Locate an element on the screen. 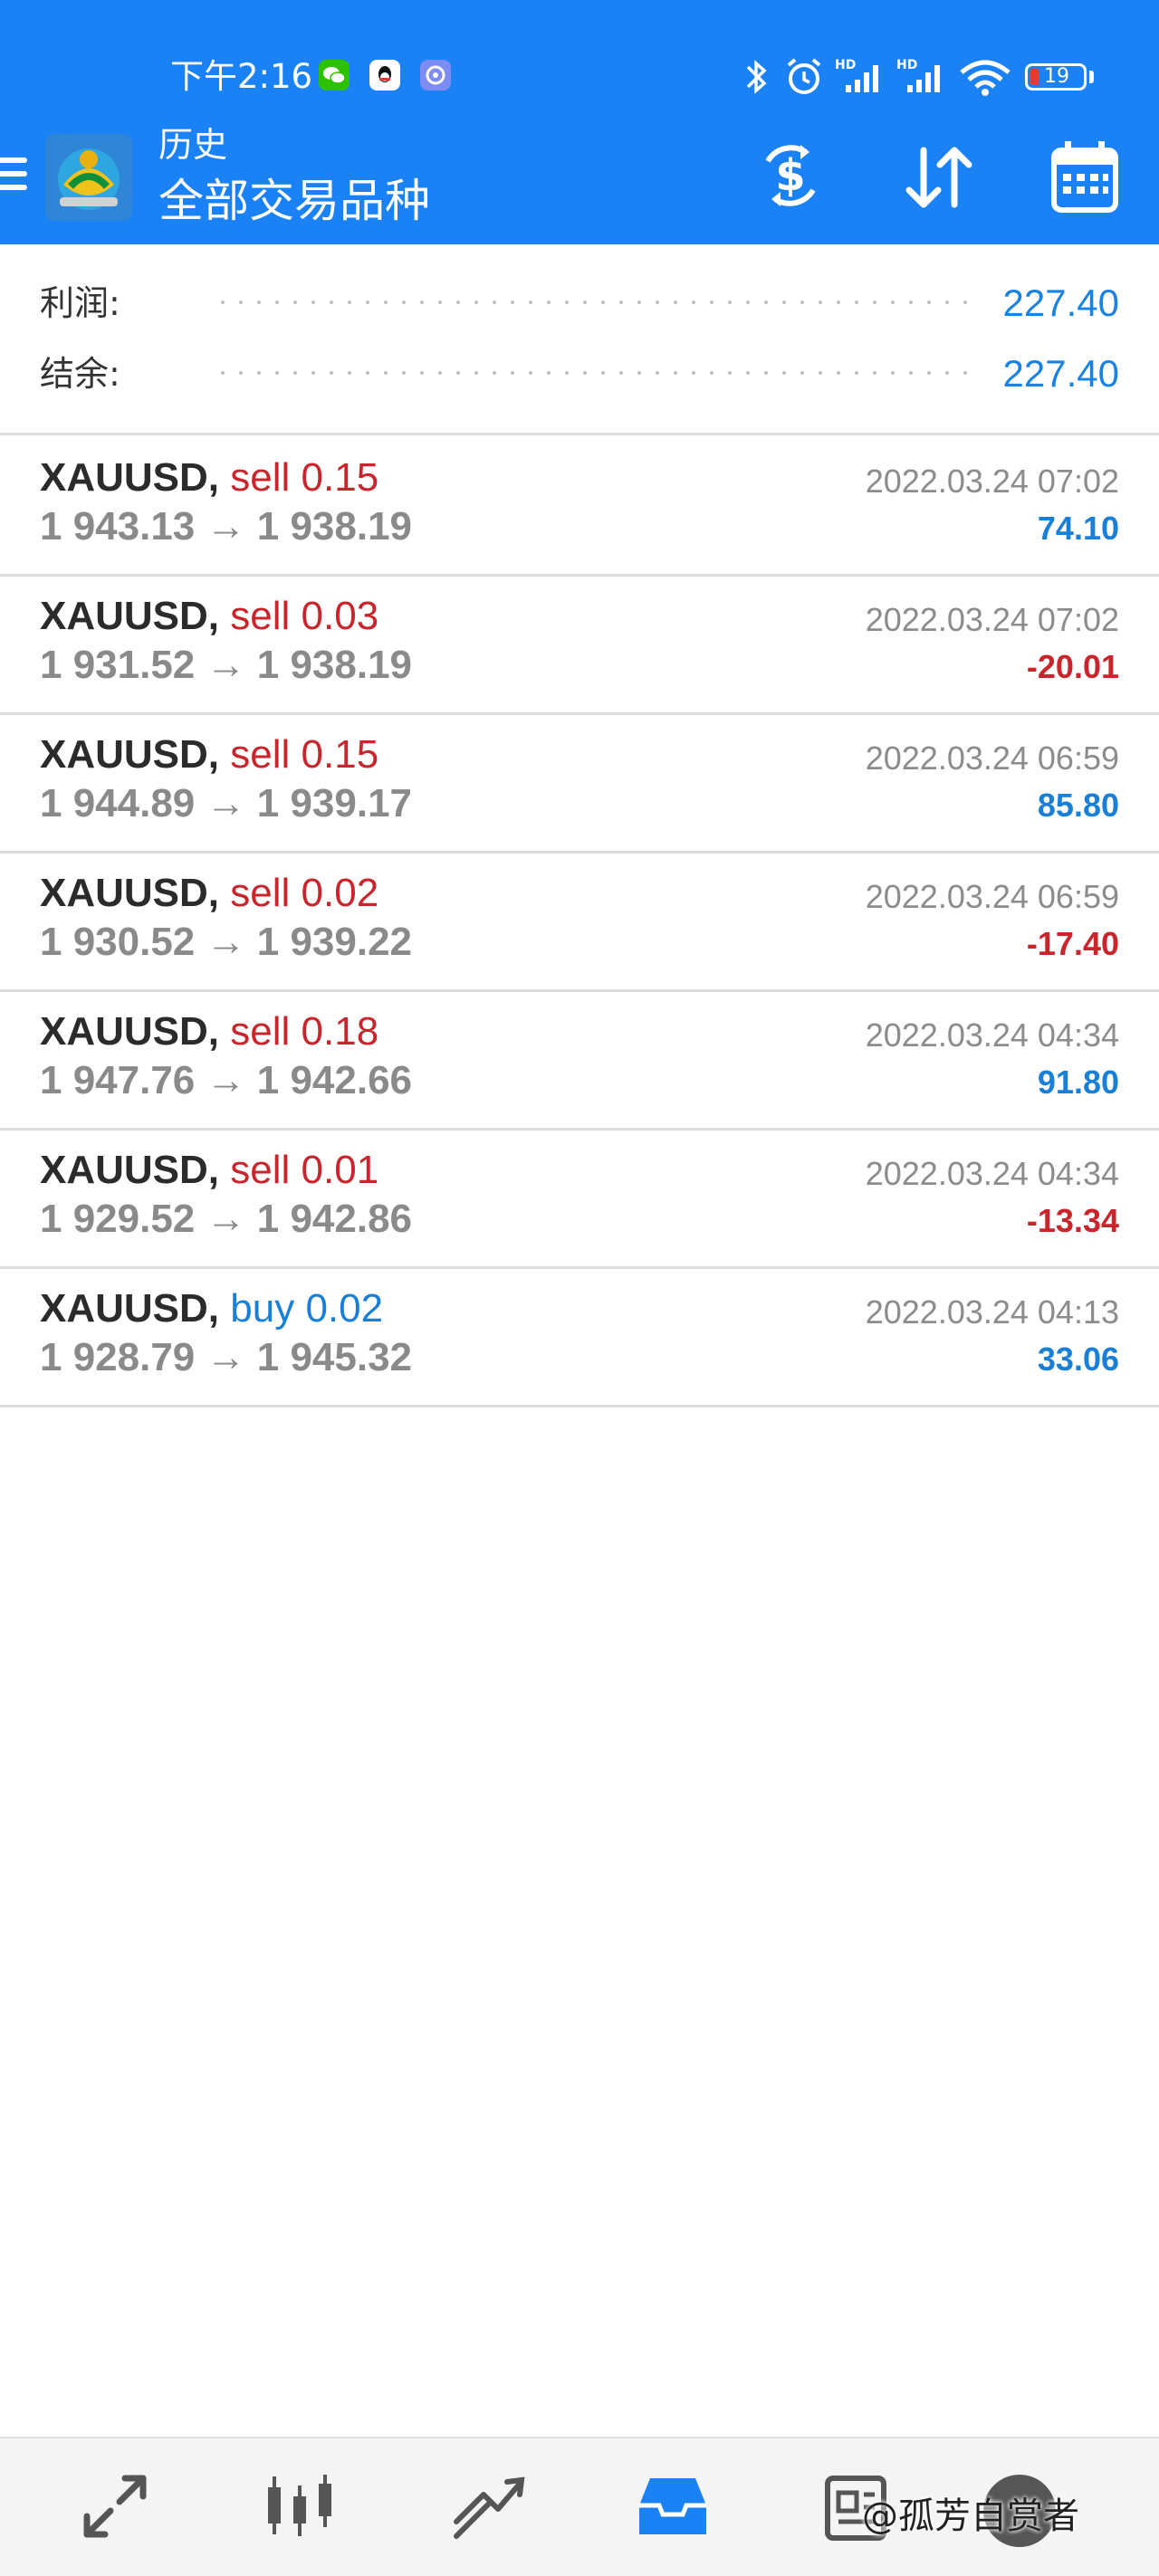 The width and height of the screenshot is (1159, 2576). trade-prices: 1 928.79 → 1 945.32 is located at coordinates (226, 1358).